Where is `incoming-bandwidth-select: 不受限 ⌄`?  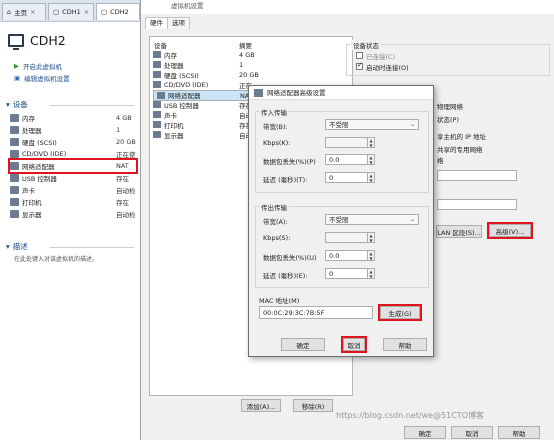
incoming-bandwidth-select: 不受限 ⌄ is located at coordinates (372, 124).